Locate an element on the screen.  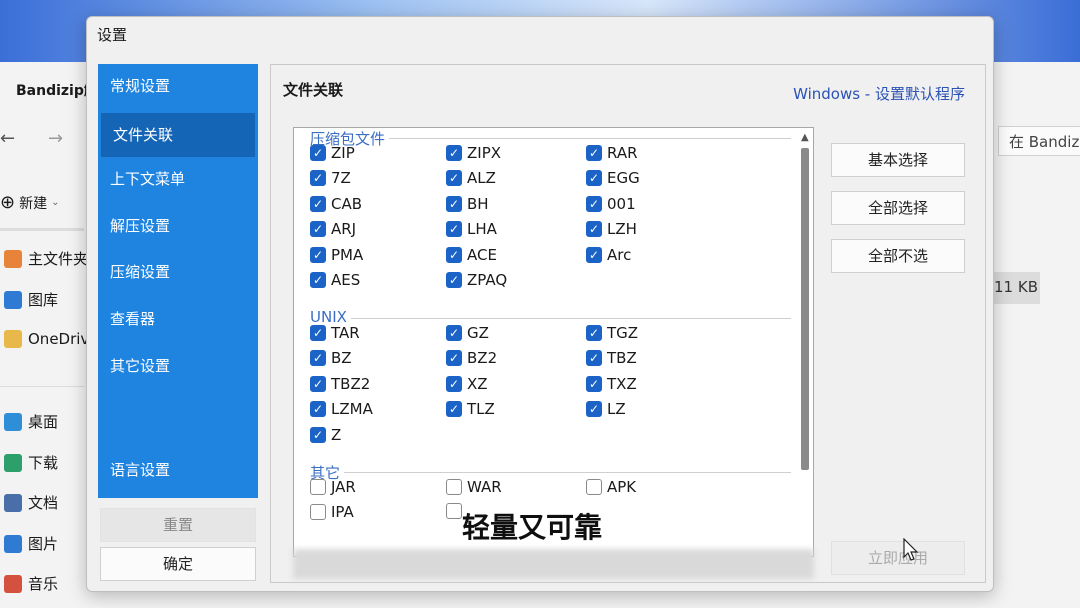
explorer-sidebar-item: 主文件夹 is located at coordinates (46, 258).